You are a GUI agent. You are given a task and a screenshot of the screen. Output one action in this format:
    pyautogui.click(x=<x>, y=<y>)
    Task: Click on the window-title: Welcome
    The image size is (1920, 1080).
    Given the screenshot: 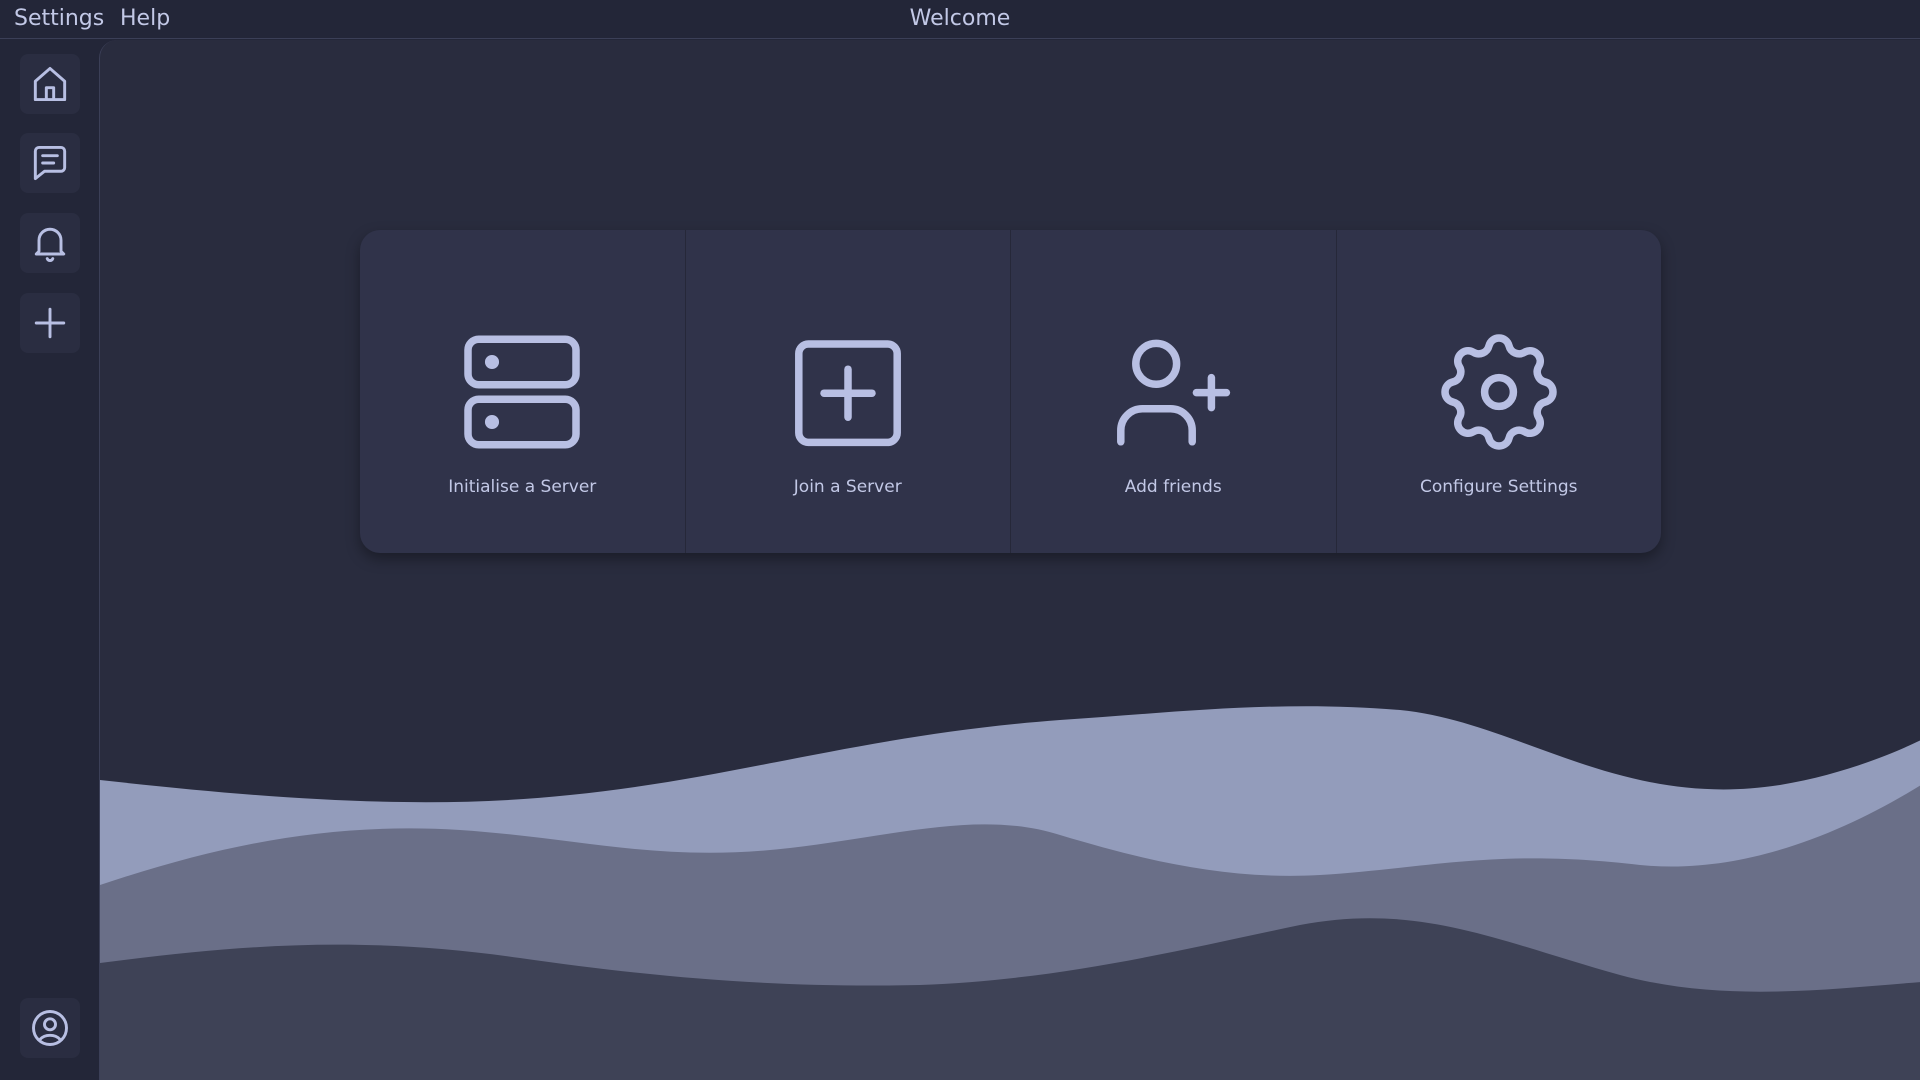 What is the action you would take?
    pyautogui.click(x=960, y=18)
    